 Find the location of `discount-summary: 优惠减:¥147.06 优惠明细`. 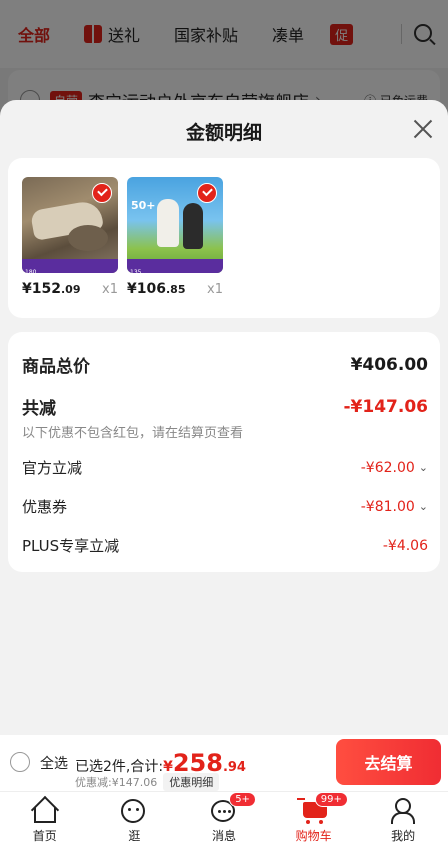

discount-summary: 优惠减:¥147.06 优惠明细 is located at coordinates (147, 782).